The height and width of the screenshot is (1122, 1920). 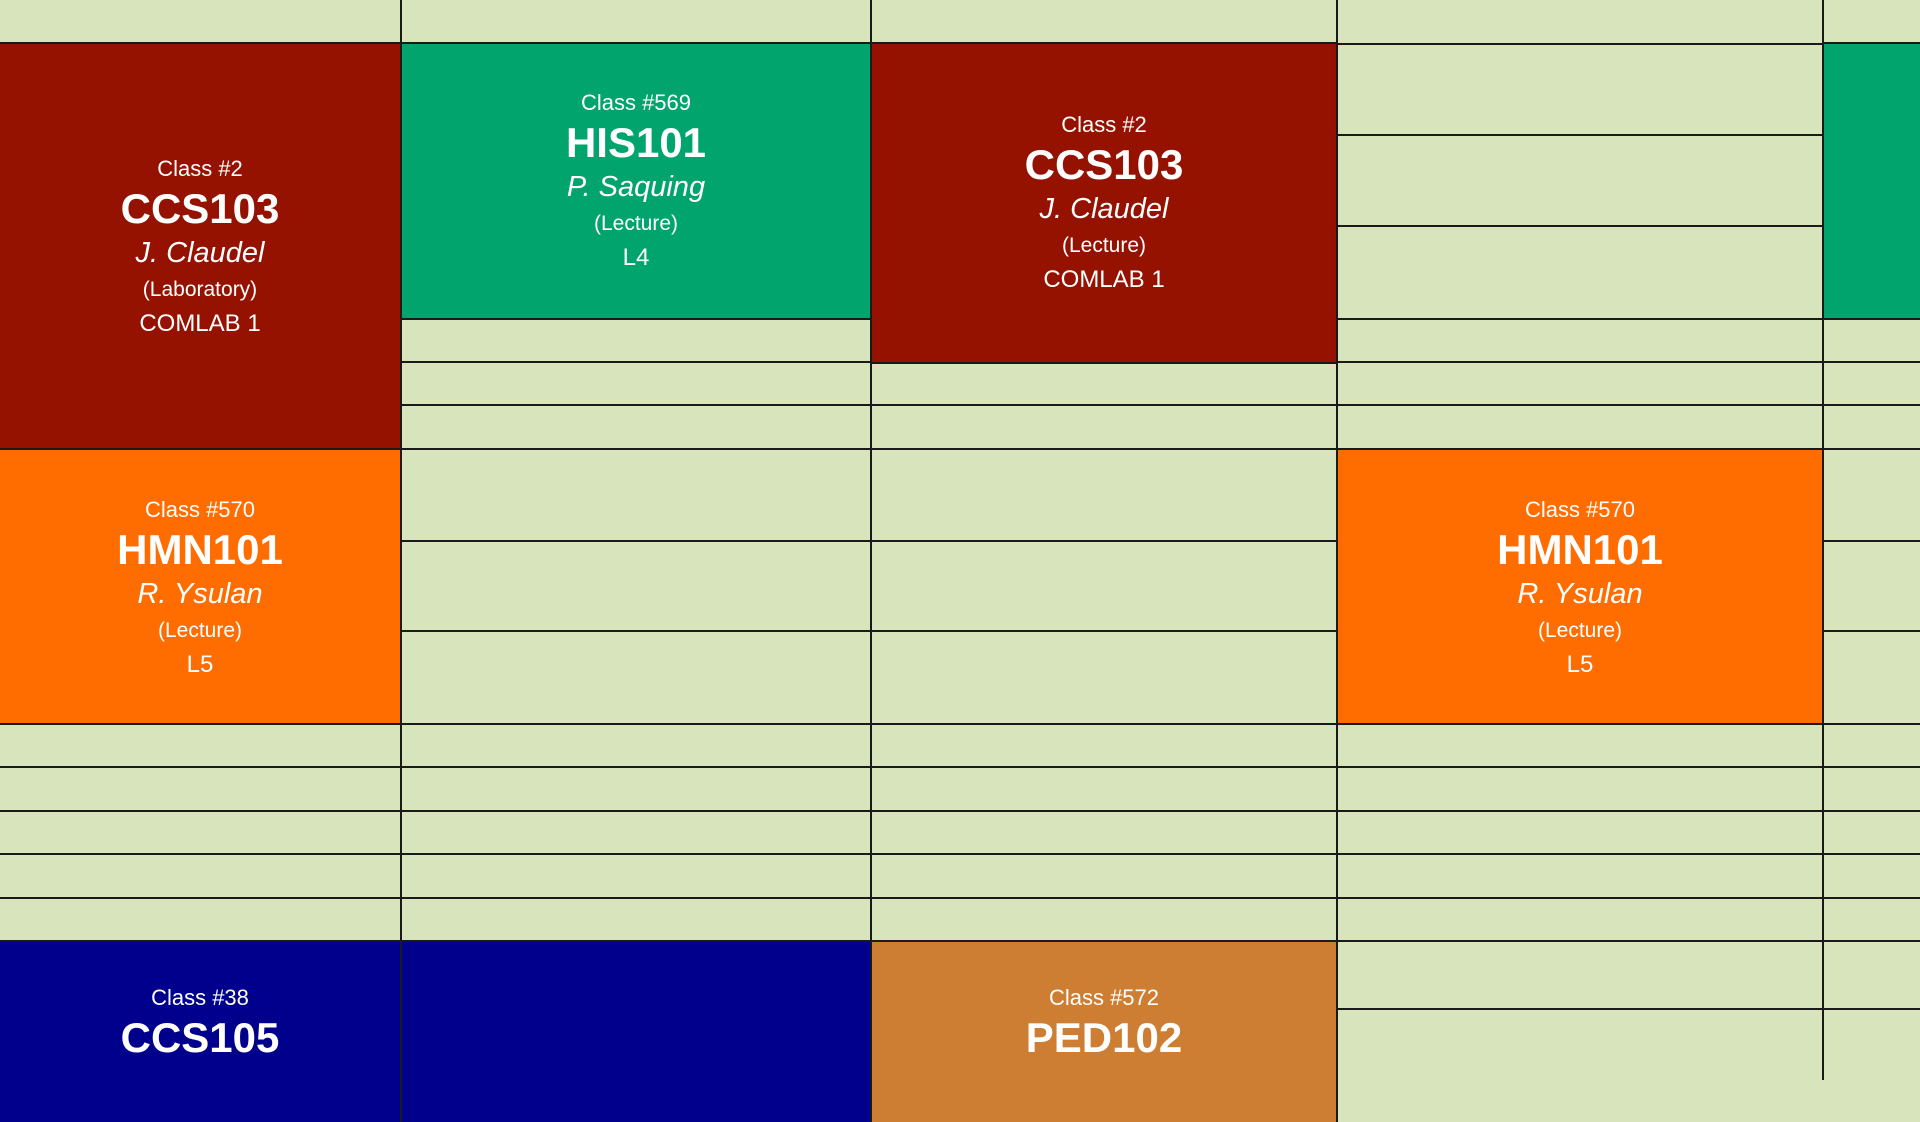 I want to click on class-number: Class #572, so click(x=1104, y=997).